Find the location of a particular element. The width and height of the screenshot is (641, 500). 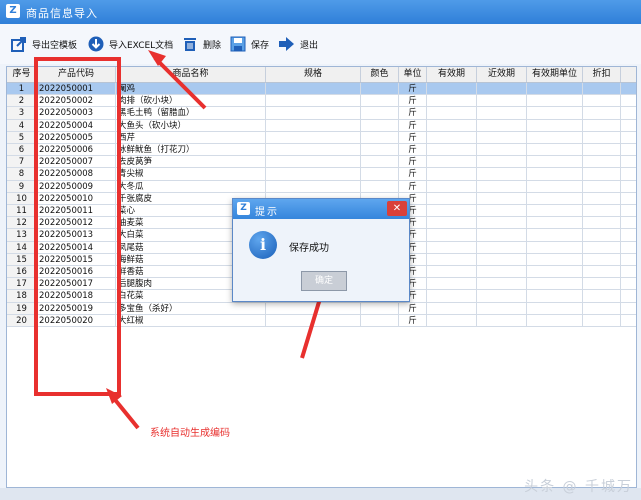

dialog-app-icon: Z is located at coordinates (243, 208).